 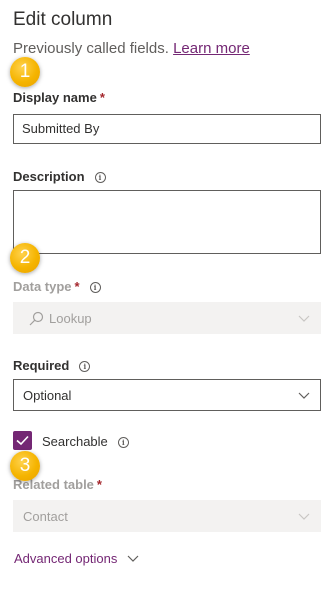 I want to click on searchable-label: Searchable i, so click(x=85, y=441).